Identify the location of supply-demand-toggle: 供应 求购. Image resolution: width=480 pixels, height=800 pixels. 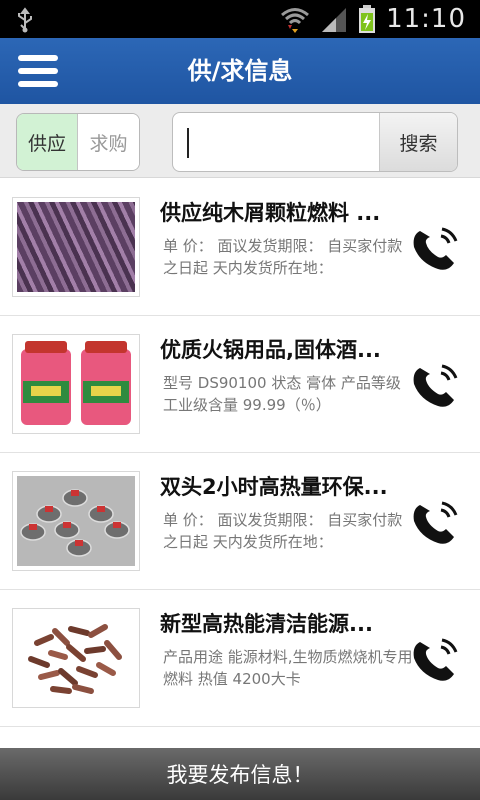
(78, 142).